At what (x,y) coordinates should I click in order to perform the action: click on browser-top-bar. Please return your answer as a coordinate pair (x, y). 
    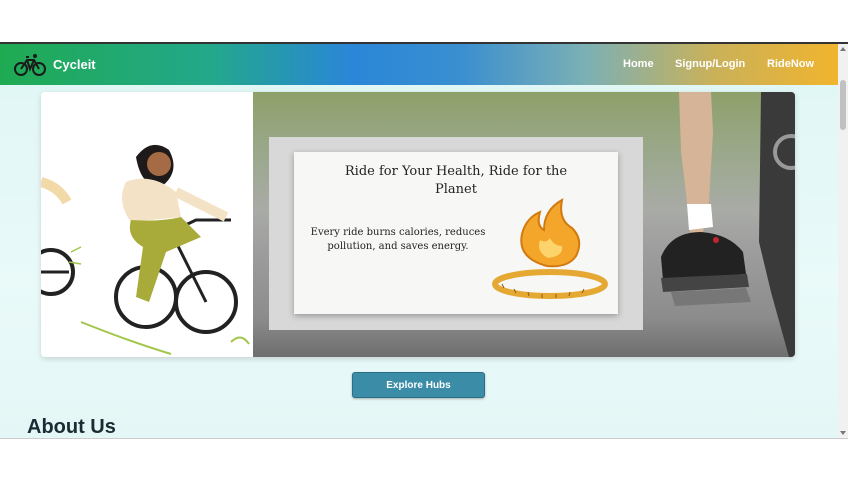
    Looking at the image, I should click on (424, 22).